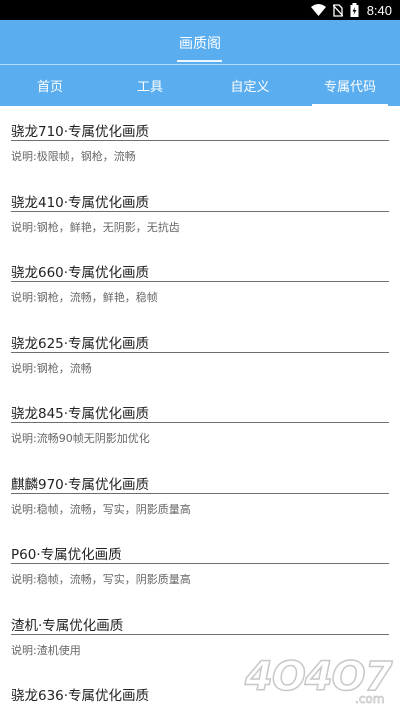 The height and width of the screenshot is (710, 400). Describe the element at coordinates (67, 625) in the screenshot. I see `item-title: 渣机·专属优化画质` at that location.